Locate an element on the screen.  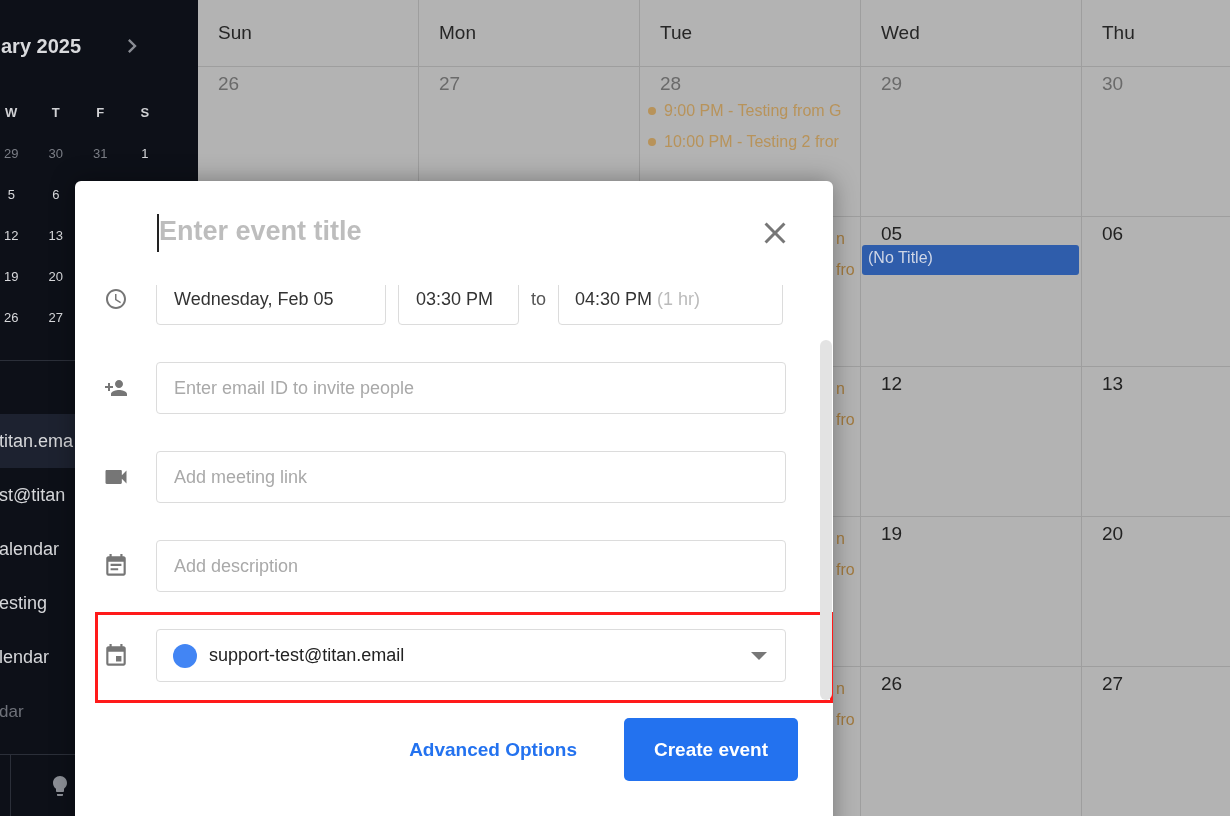
text-cursor is located at coordinates (158, 233).